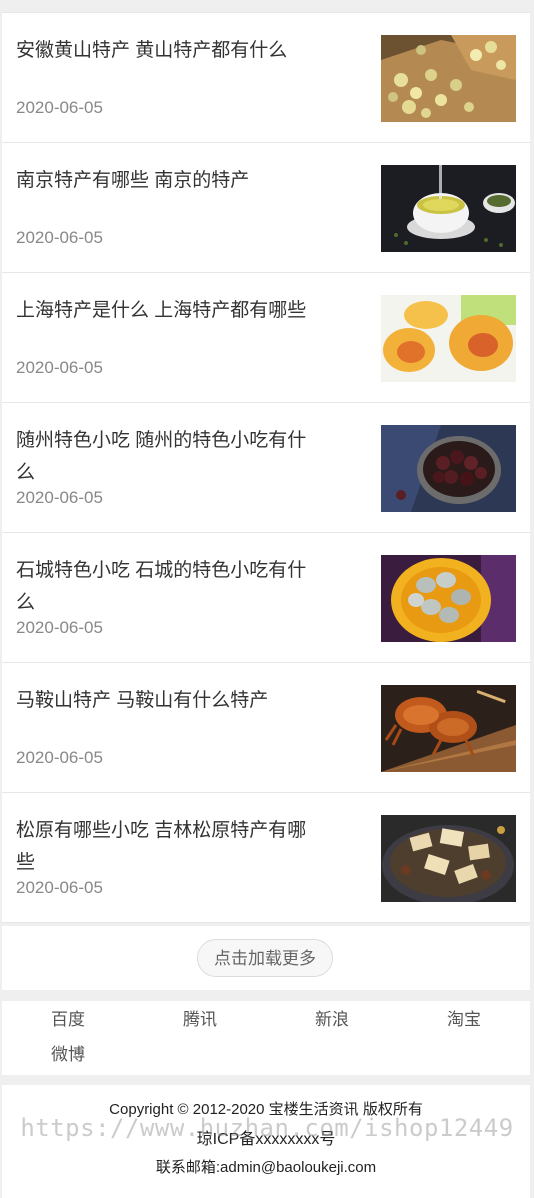  What do you see at coordinates (164, 457) in the screenshot?
I see `news-title: 随州特色小吃 随州的特色小吃有什么` at bounding box center [164, 457].